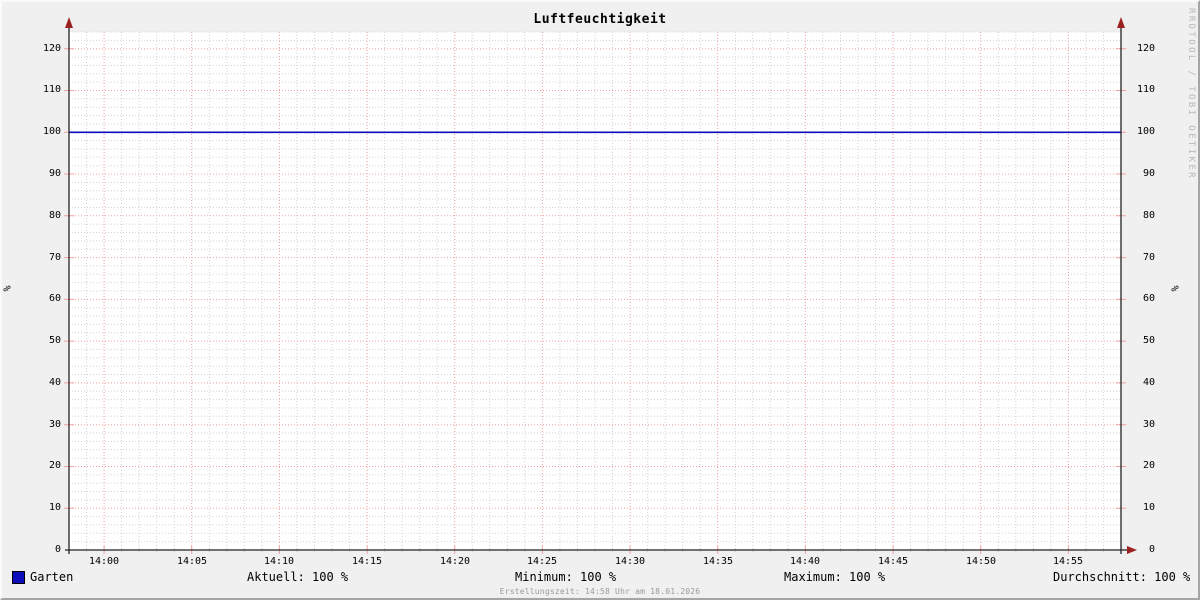  Describe the element at coordinates (1122, 577) in the screenshot. I see `stat-durchschnitt: Durchschnitt: 100 %` at that location.